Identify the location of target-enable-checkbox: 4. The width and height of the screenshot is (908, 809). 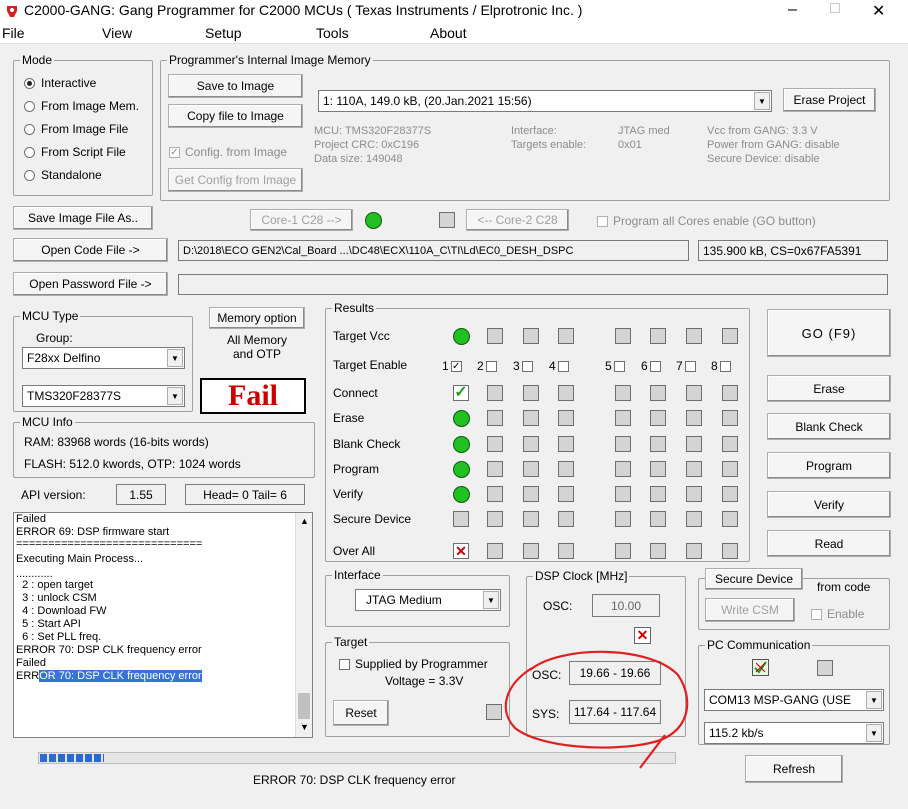
(561, 366).